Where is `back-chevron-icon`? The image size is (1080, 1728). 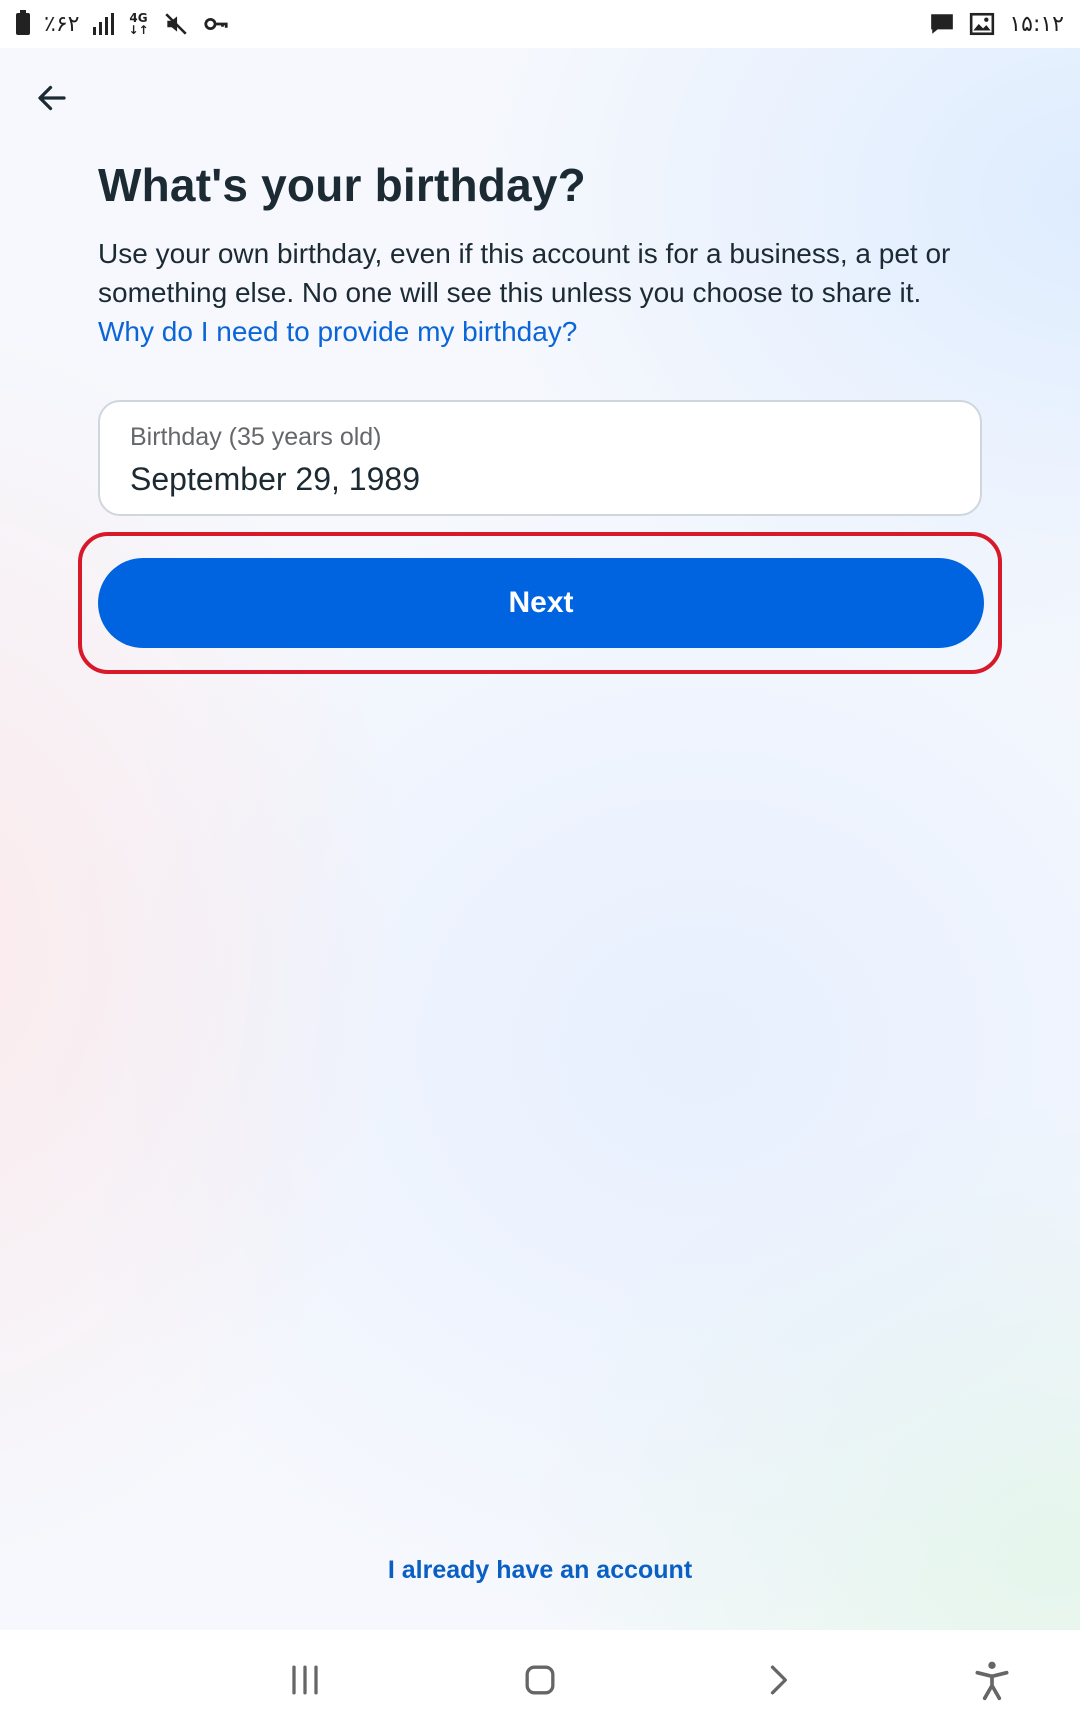
back-chevron-icon is located at coordinates (778, 1680).